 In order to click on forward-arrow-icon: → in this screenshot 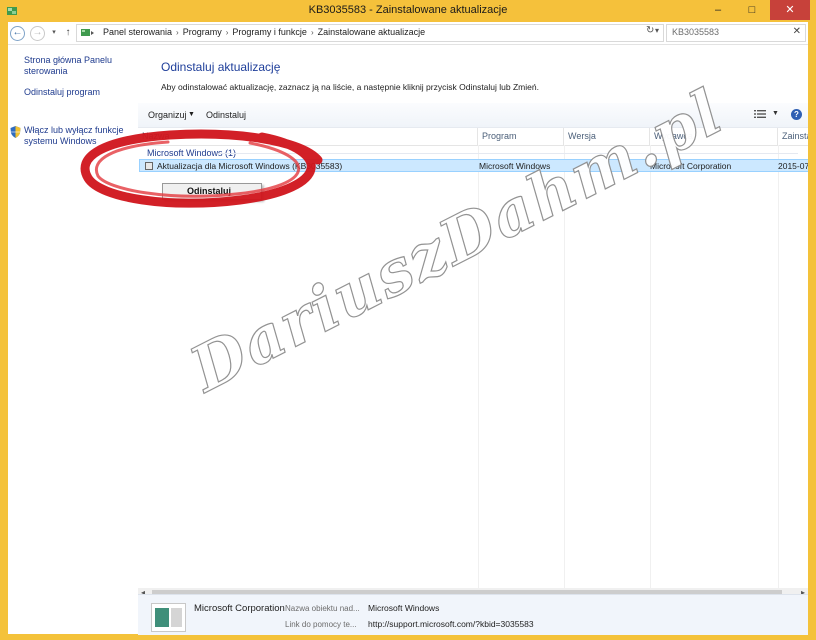, I will do `click(37, 33)`.